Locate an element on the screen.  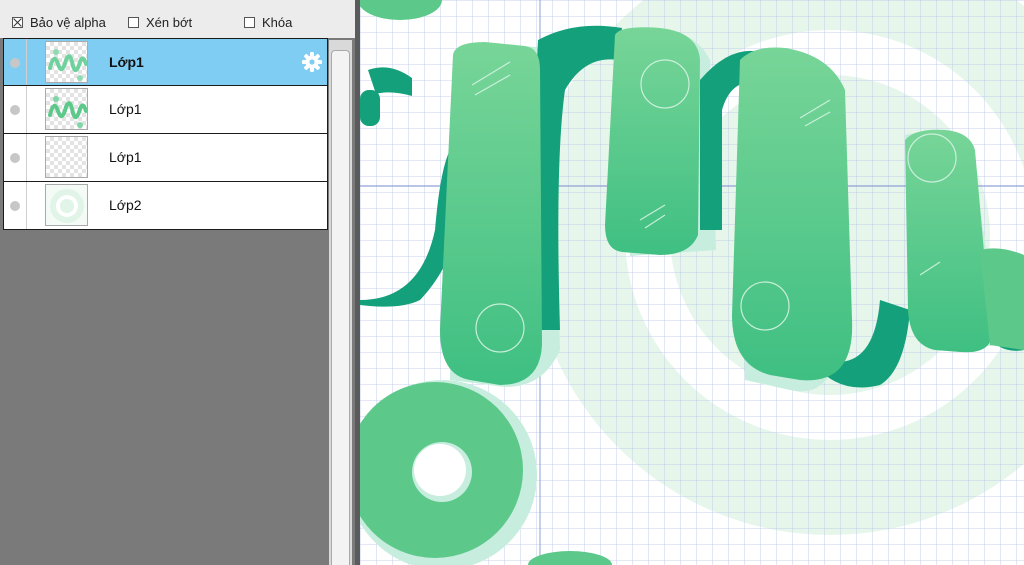
layer-options-bar: Bảo vệ alpha Xén bớt Khóa is located at coordinates (177, 19).